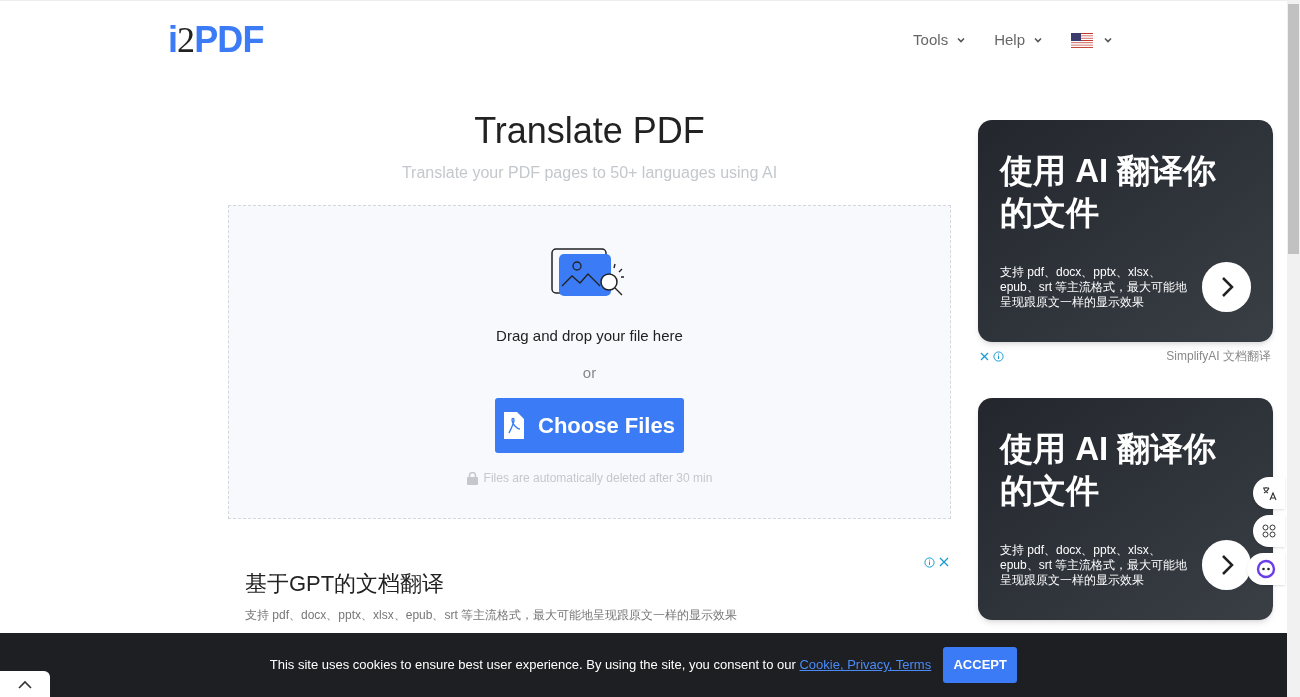 This screenshot has width=1300, height=697. Describe the element at coordinates (514, 425) in the screenshot. I see `pdf-file-icon` at that location.